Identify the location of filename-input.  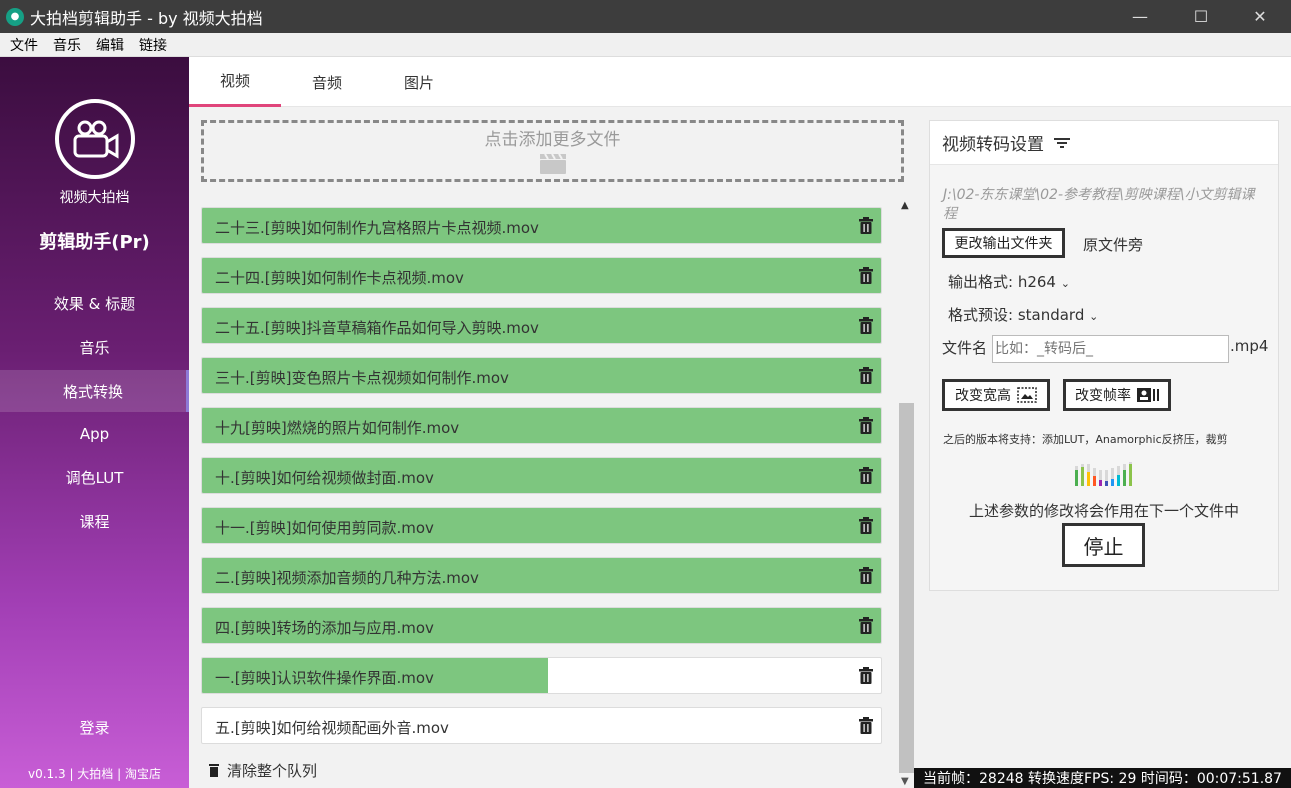
(1110, 349).